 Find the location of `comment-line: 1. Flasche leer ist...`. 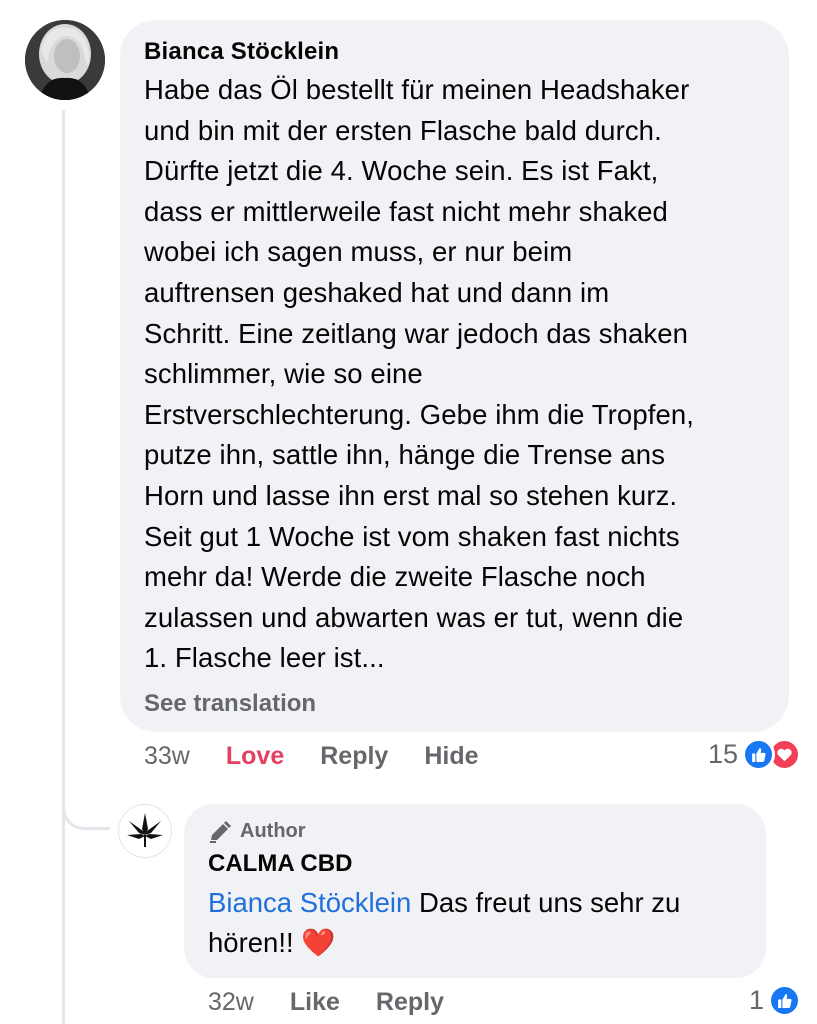

comment-line: 1. Flasche leer ist... is located at coordinates (264, 658).